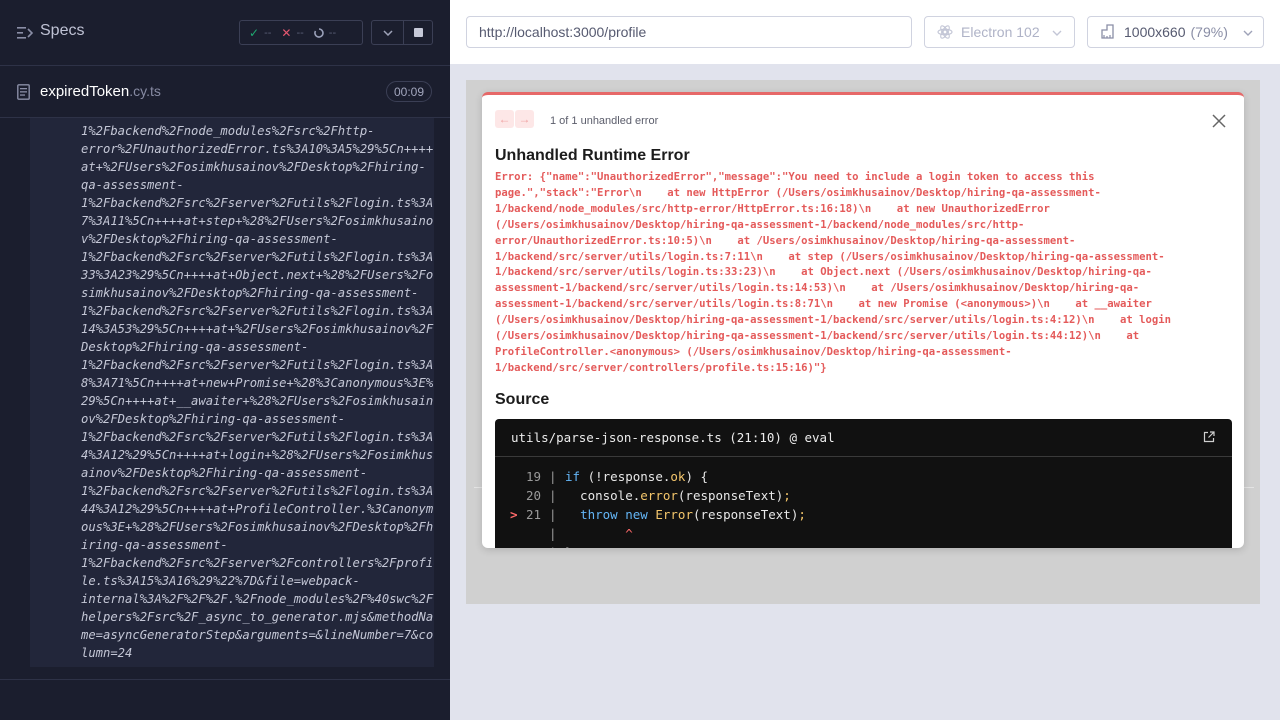 This screenshot has height=720, width=1280. What do you see at coordinates (225, 33) in the screenshot?
I see `specs-header: Specs ✓ -- ✕ -- --` at bounding box center [225, 33].